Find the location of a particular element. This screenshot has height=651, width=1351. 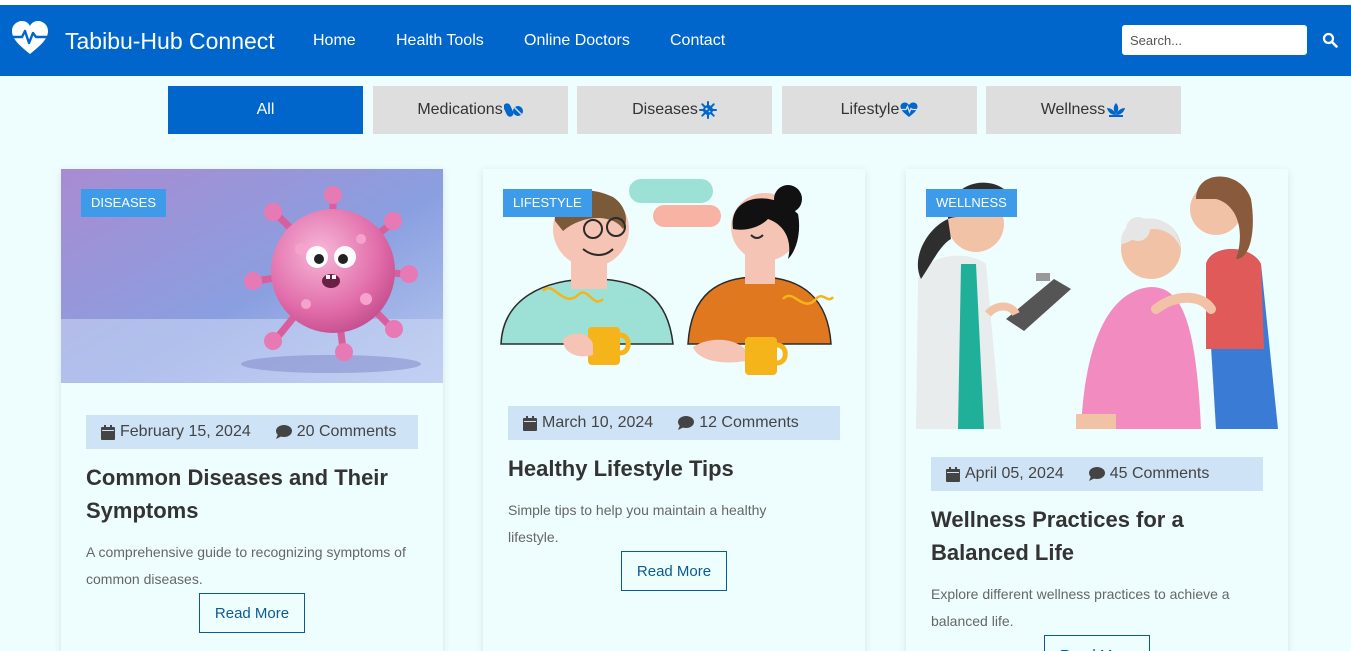

filter-all: All is located at coordinates (265, 110).